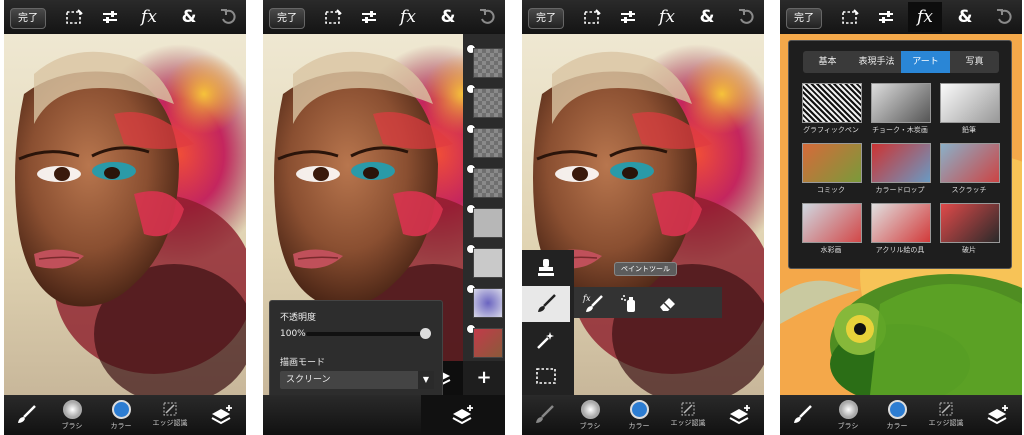  I want to click on bottom-toolbar: ブラシ カラー エッジ認識, so click(125, 415).